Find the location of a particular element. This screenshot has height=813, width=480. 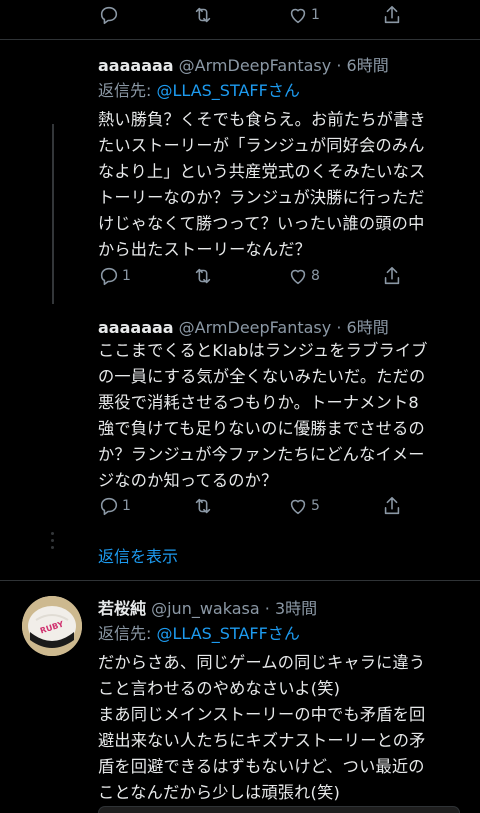

like-button: 8 is located at coordinates (303, 276).